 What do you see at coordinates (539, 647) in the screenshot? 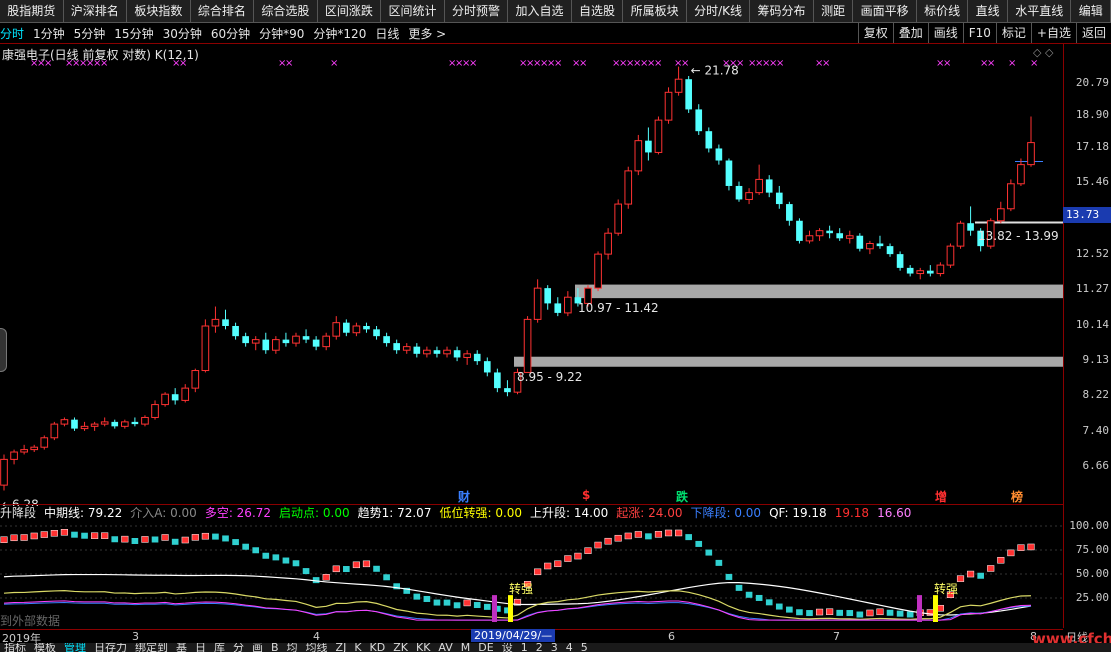
I see `bottom-tab-23: 2` at bounding box center [539, 647].